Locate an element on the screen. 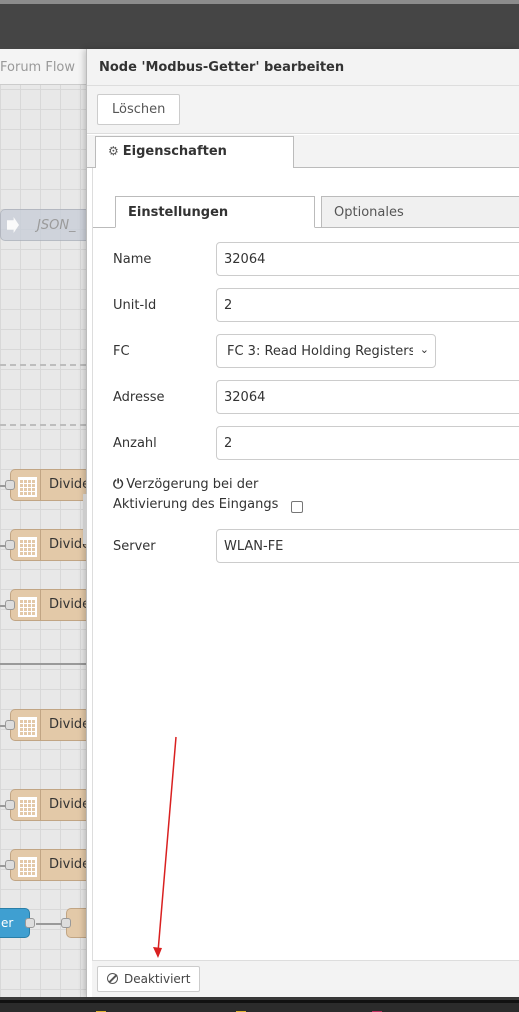 The image size is (519, 1012). annotation-arrow is located at coordinates (165, 847).